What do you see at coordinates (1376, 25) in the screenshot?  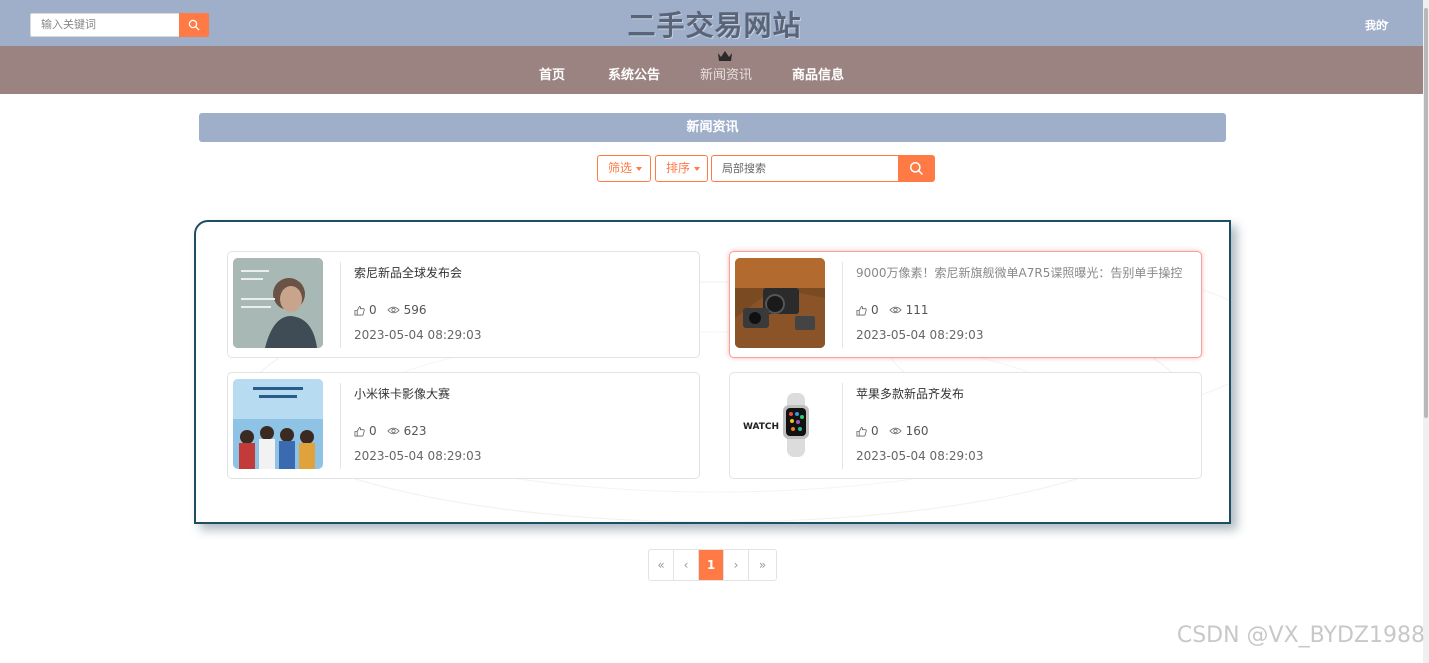 I see `user-menu: 我的` at bounding box center [1376, 25].